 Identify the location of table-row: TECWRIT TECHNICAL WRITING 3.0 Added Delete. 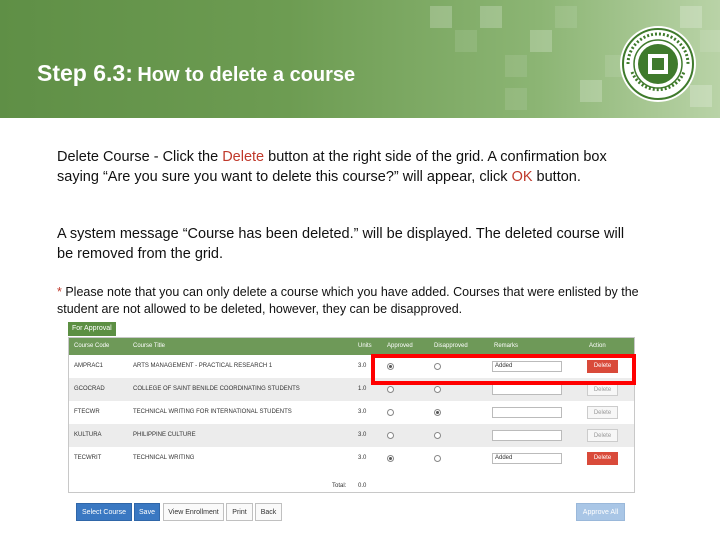
(351, 458).